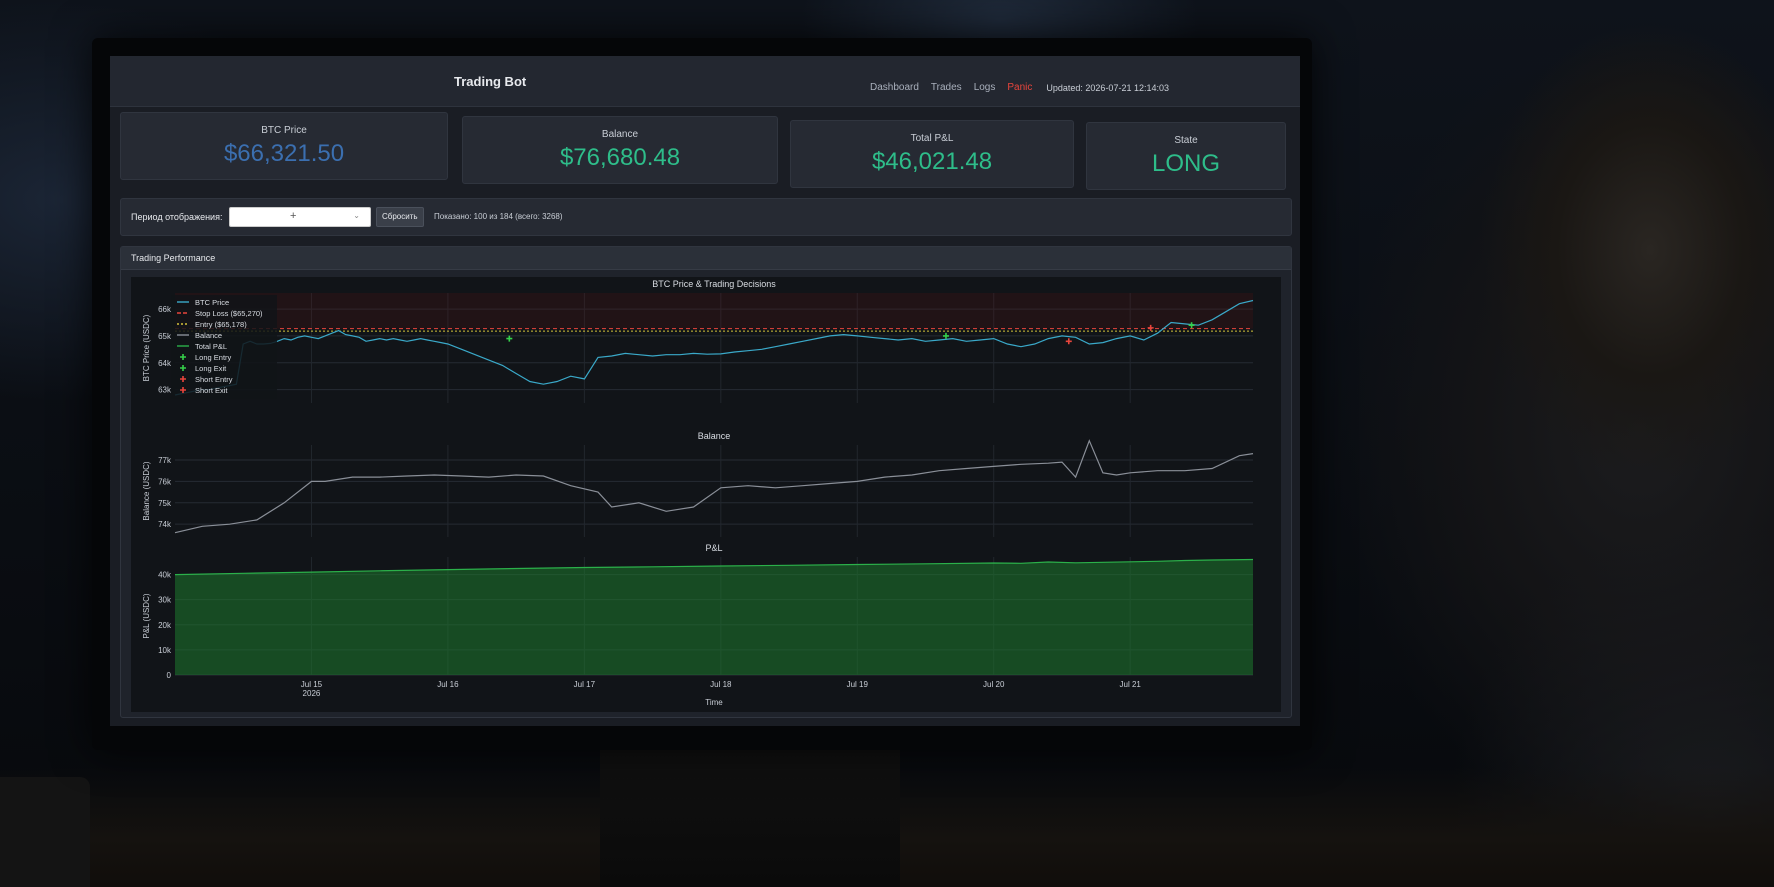 Image resolution: width=1774 pixels, height=887 pixels. Describe the element at coordinates (165, 460) in the screenshot. I see `y-tick-label: 77k` at that location.